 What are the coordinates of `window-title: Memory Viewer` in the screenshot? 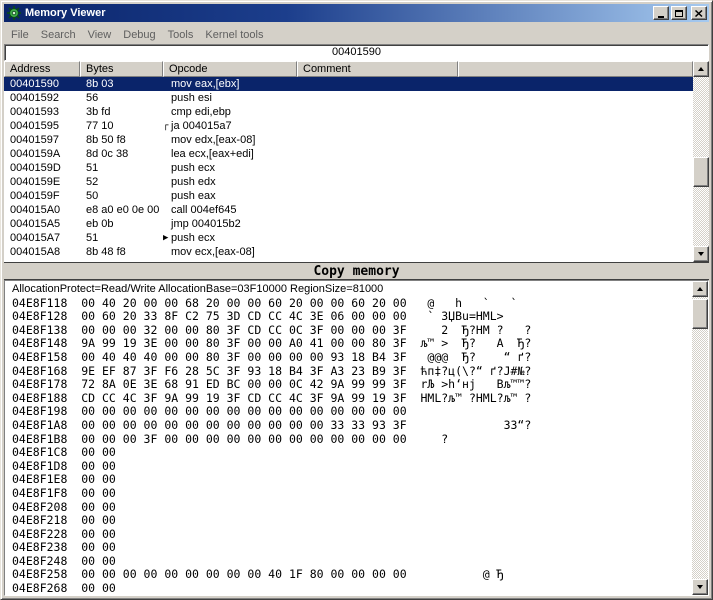 It's located at (65, 13).